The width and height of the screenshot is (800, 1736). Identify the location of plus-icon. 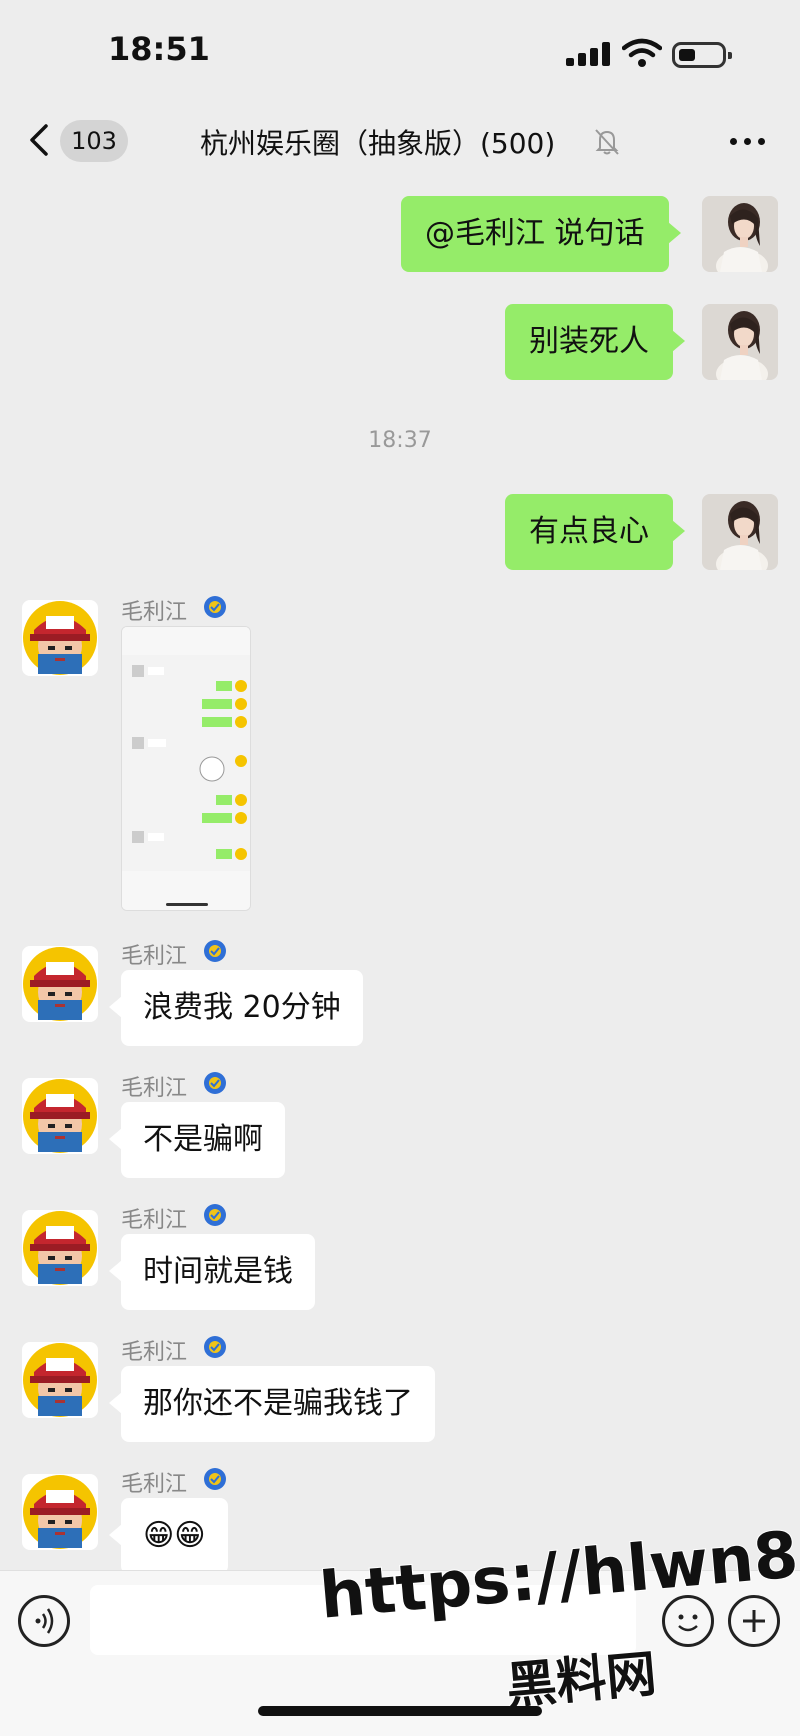
(754, 1621).